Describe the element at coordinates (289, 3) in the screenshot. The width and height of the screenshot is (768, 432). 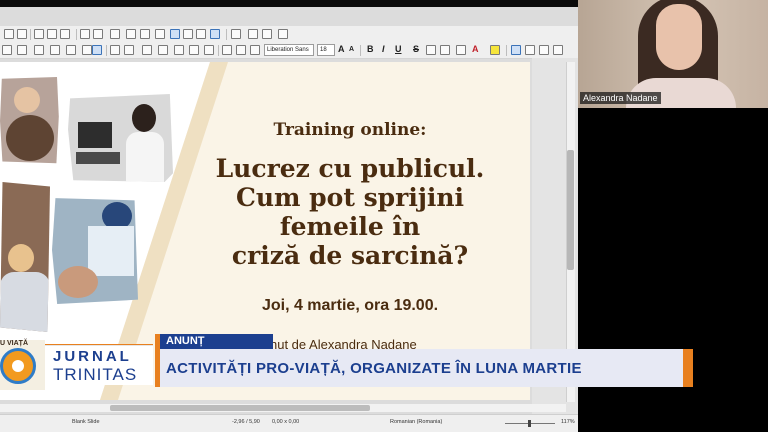
I see `window-top-edge` at that location.